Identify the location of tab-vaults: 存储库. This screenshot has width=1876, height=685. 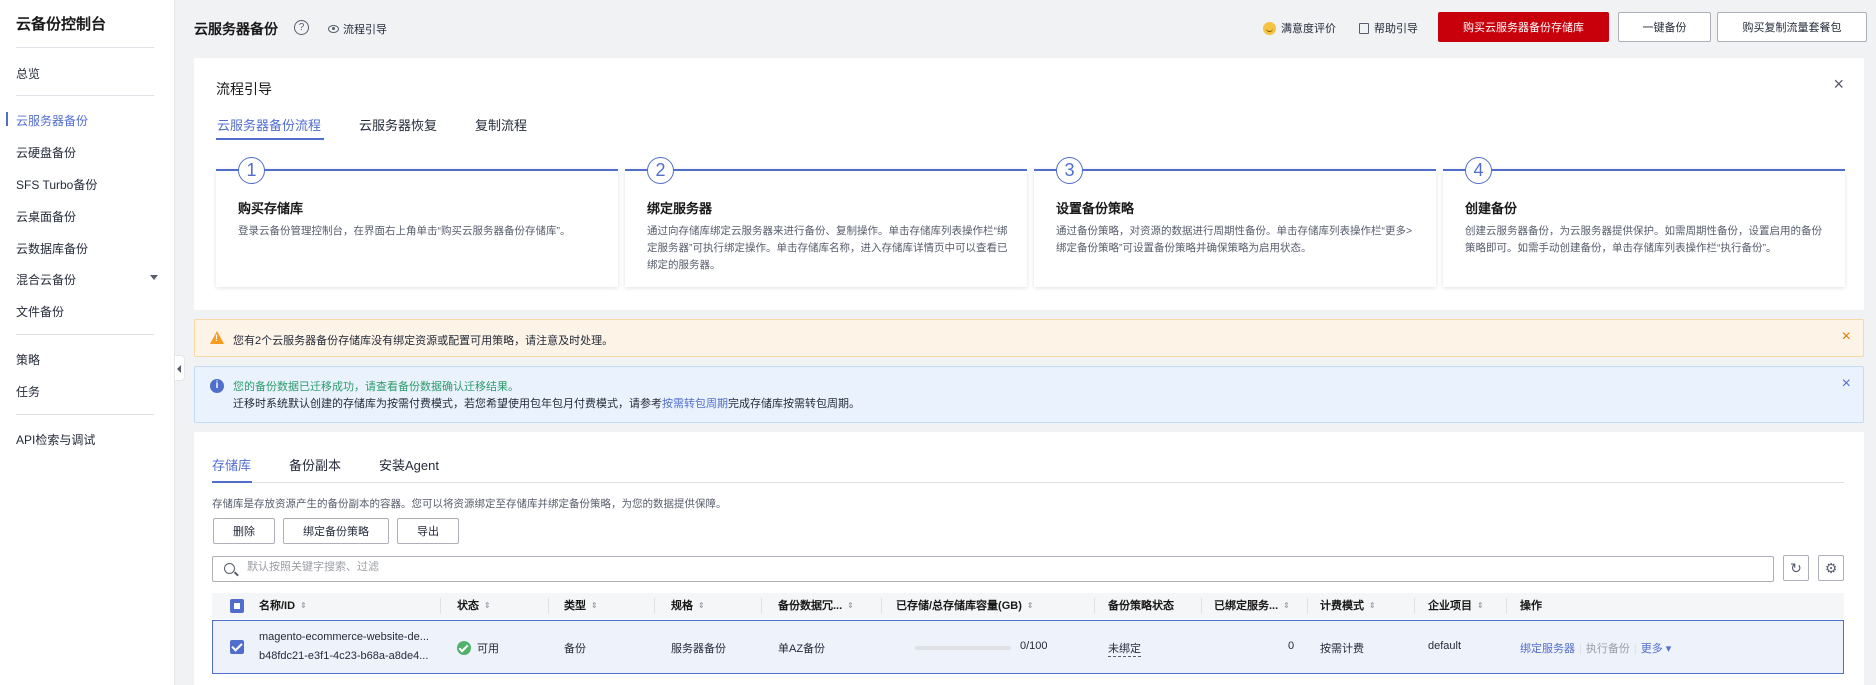
(231, 464).